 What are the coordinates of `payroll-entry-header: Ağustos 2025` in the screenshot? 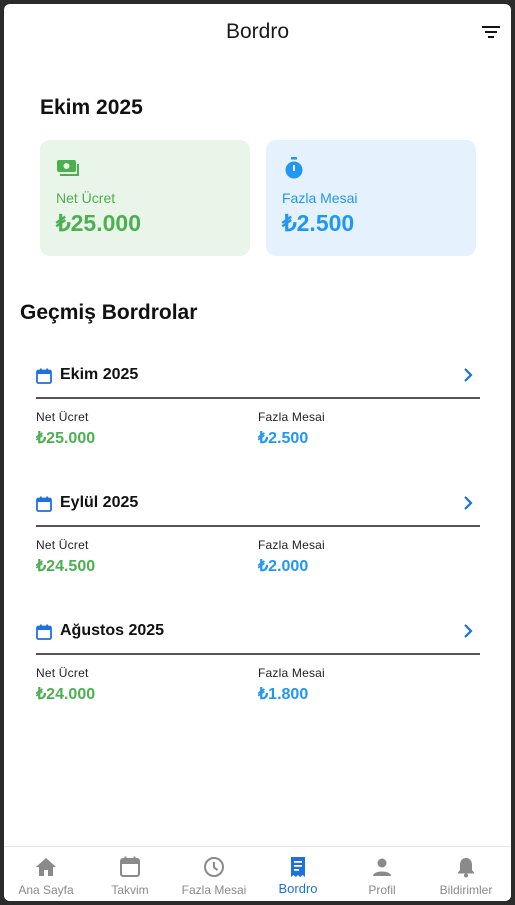 It's located at (258, 631).